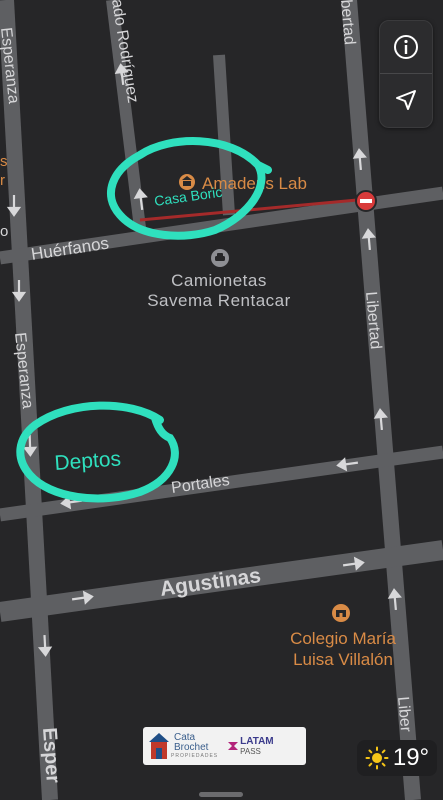  What do you see at coordinates (219, 280) in the screenshot?
I see `poi-camionetas-line1: Camionetas` at bounding box center [219, 280].